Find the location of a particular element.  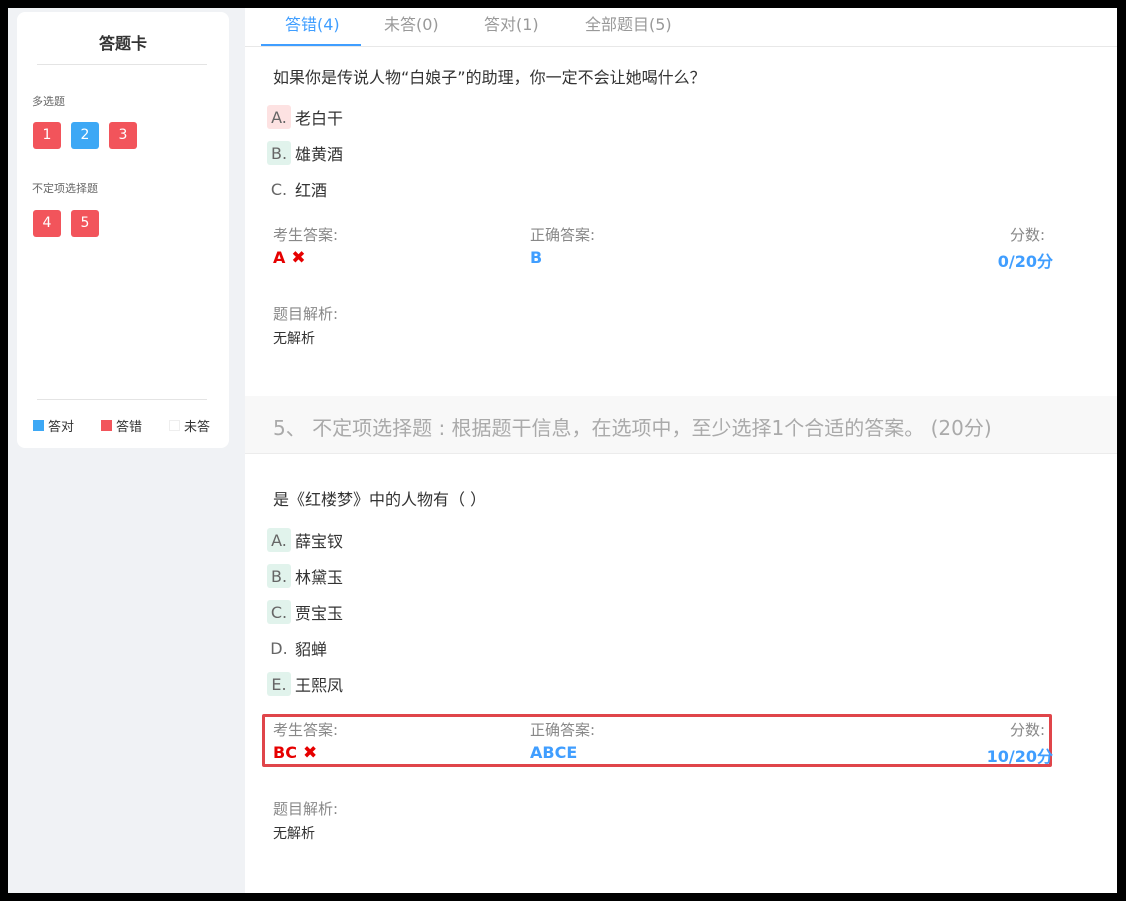

tab-unanswered: 未答(0) is located at coordinates (411, 23).